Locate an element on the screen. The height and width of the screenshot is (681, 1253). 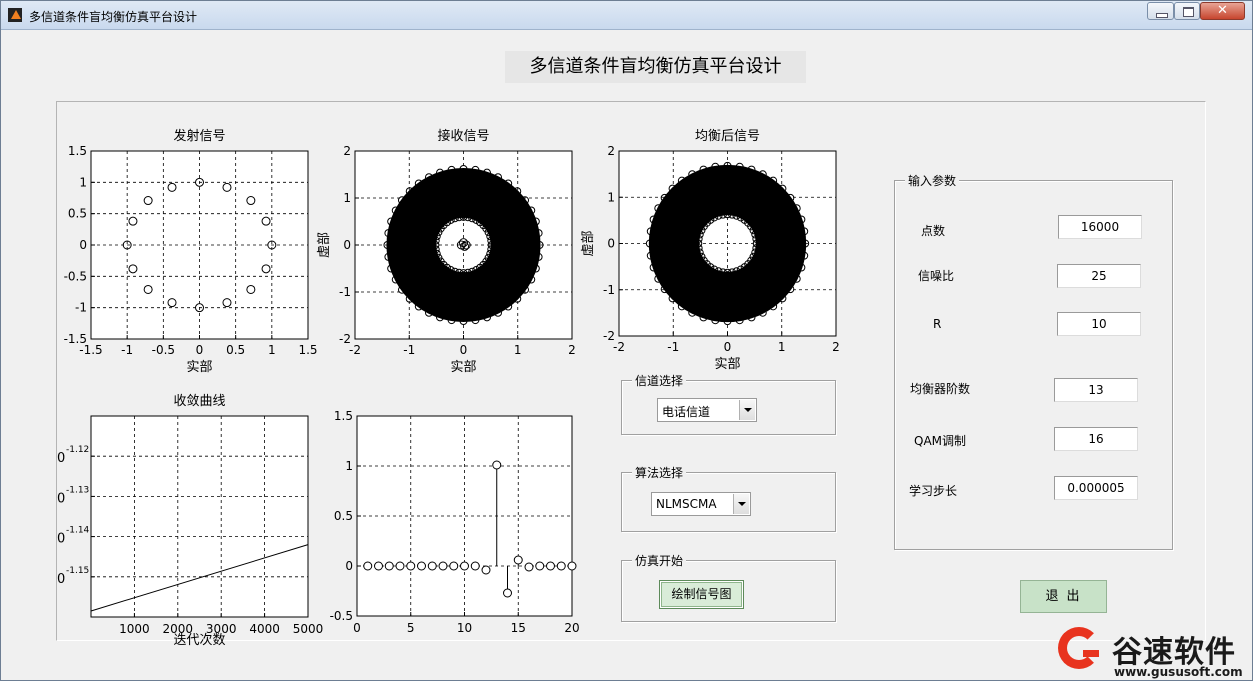
algorithm-select: NLMSCMA is located at coordinates (701, 504).